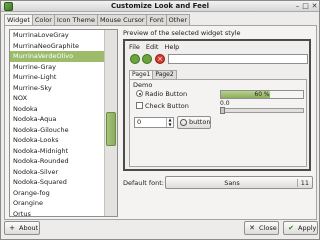 Image resolution: width=320 pixels, height=240 pixels. I want to click on scrollbar-thumb, so click(111, 129).